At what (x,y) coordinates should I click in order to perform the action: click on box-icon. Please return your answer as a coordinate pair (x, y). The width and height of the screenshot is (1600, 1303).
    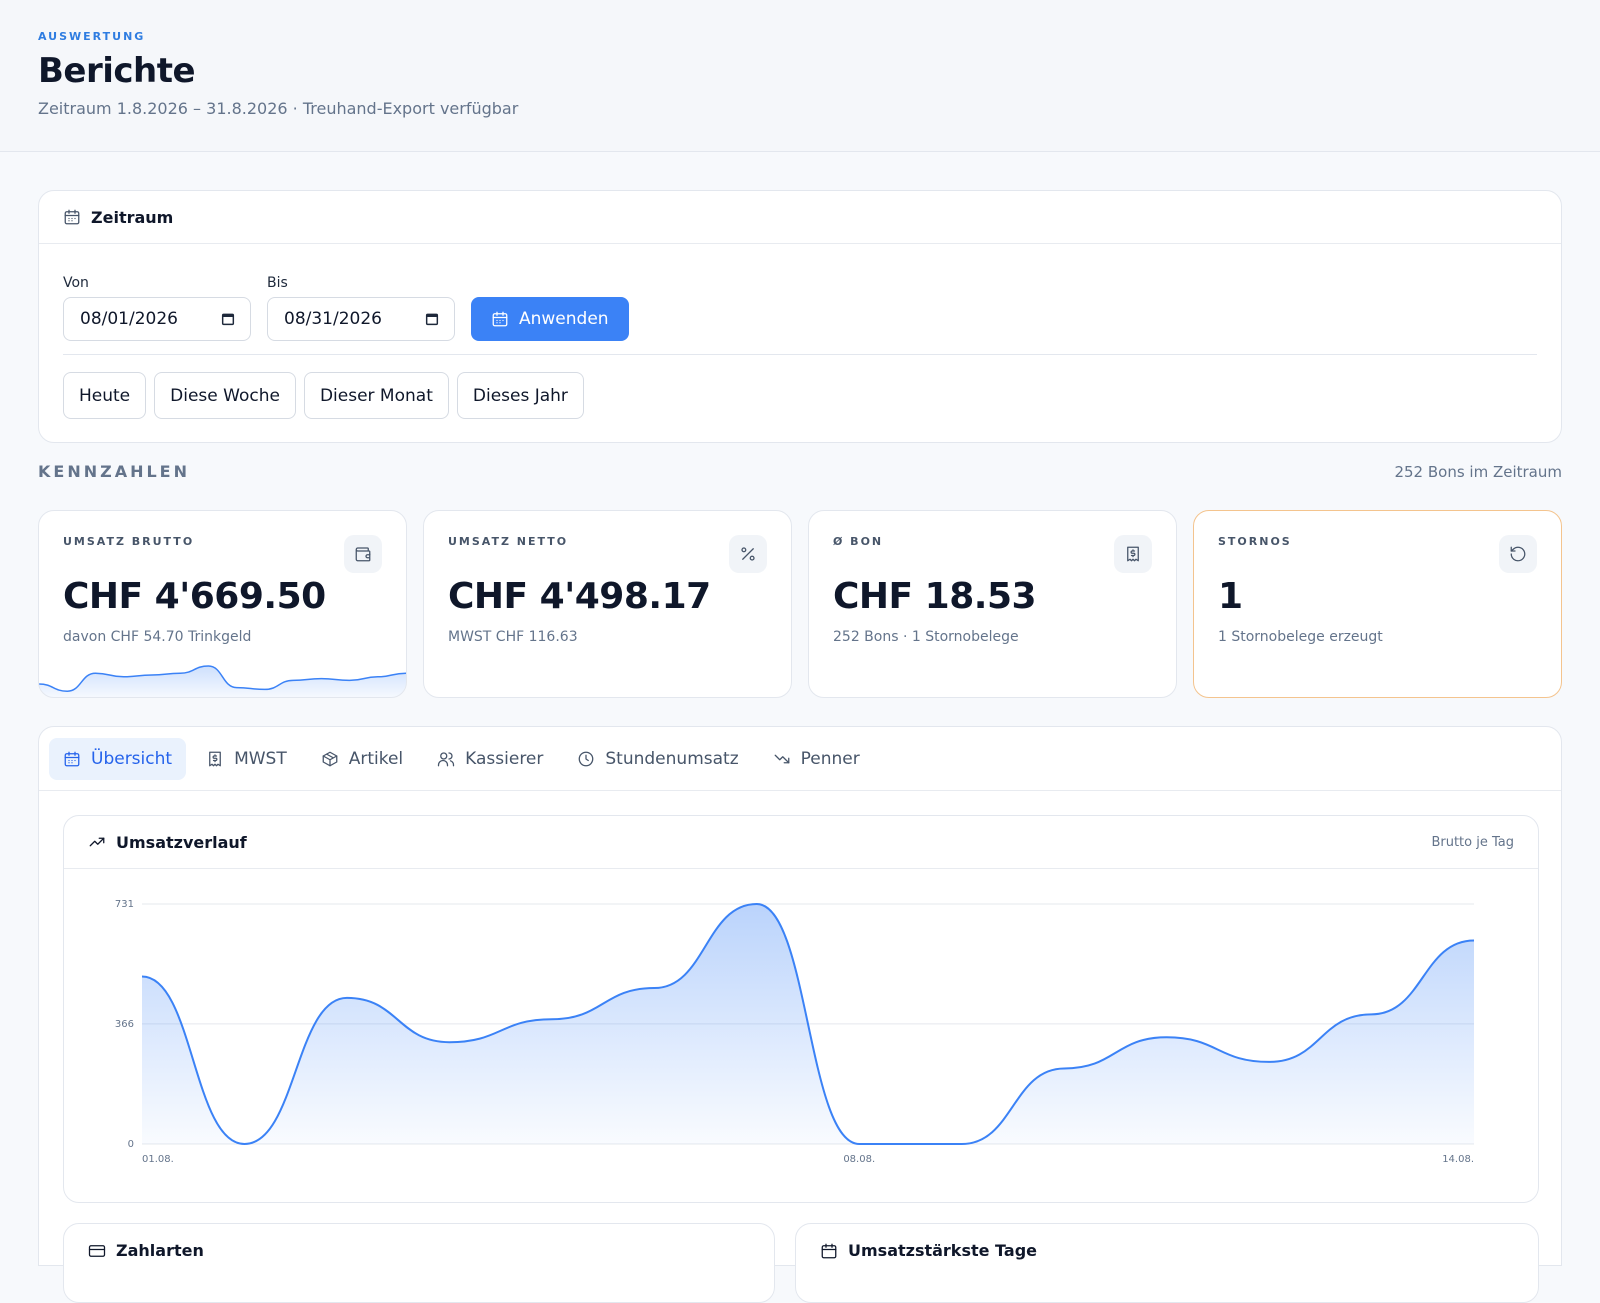
    Looking at the image, I should click on (330, 759).